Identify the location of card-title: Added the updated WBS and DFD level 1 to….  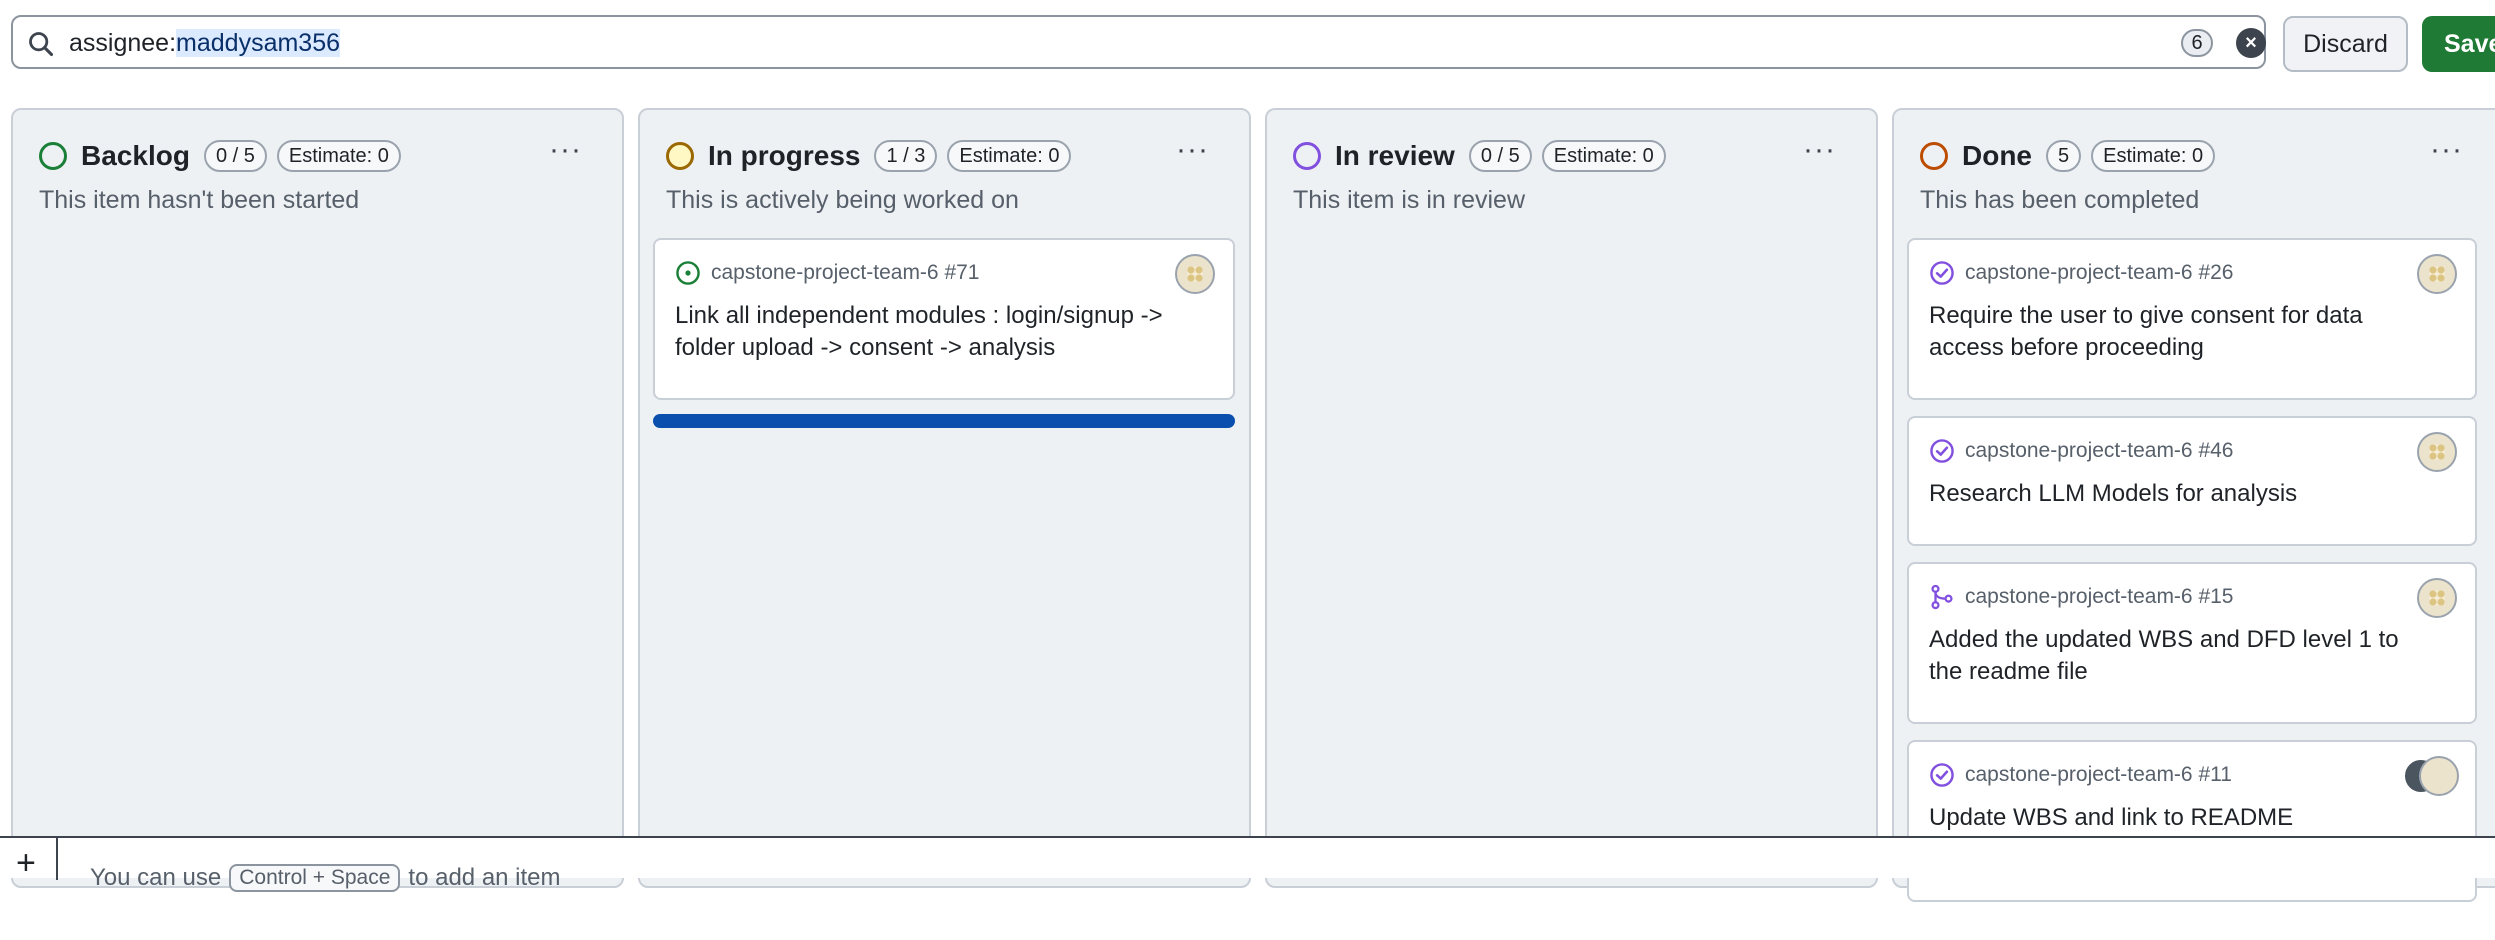
(2182, 656).